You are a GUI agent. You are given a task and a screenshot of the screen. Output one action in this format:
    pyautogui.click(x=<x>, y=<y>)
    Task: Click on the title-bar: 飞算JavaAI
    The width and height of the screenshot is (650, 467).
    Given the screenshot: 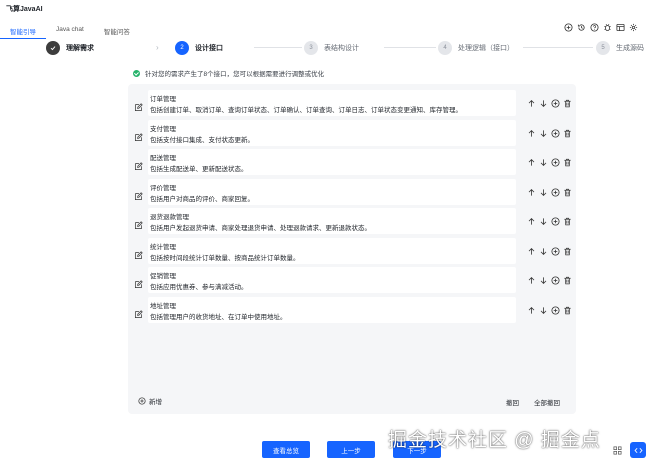 What is the action you would take?
    pyautogui.click(x=325, y=9)
    